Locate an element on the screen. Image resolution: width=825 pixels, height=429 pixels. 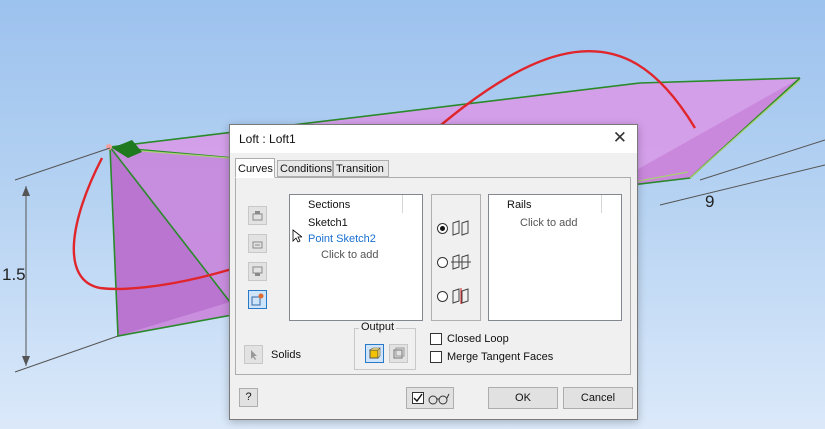
dimension-length-label: 9 is located at coordinates (709, 201).